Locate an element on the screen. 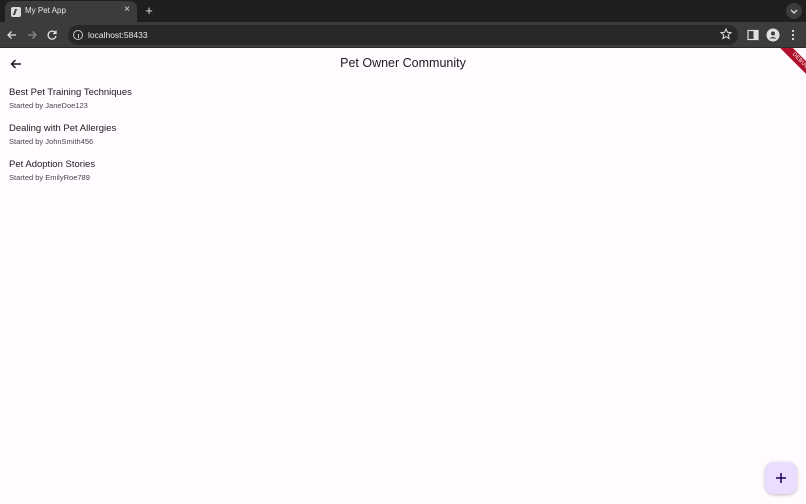 This screenshot has height=504, width=806. app-bar: Pet Owner Community is located at coordinates (403, 64).